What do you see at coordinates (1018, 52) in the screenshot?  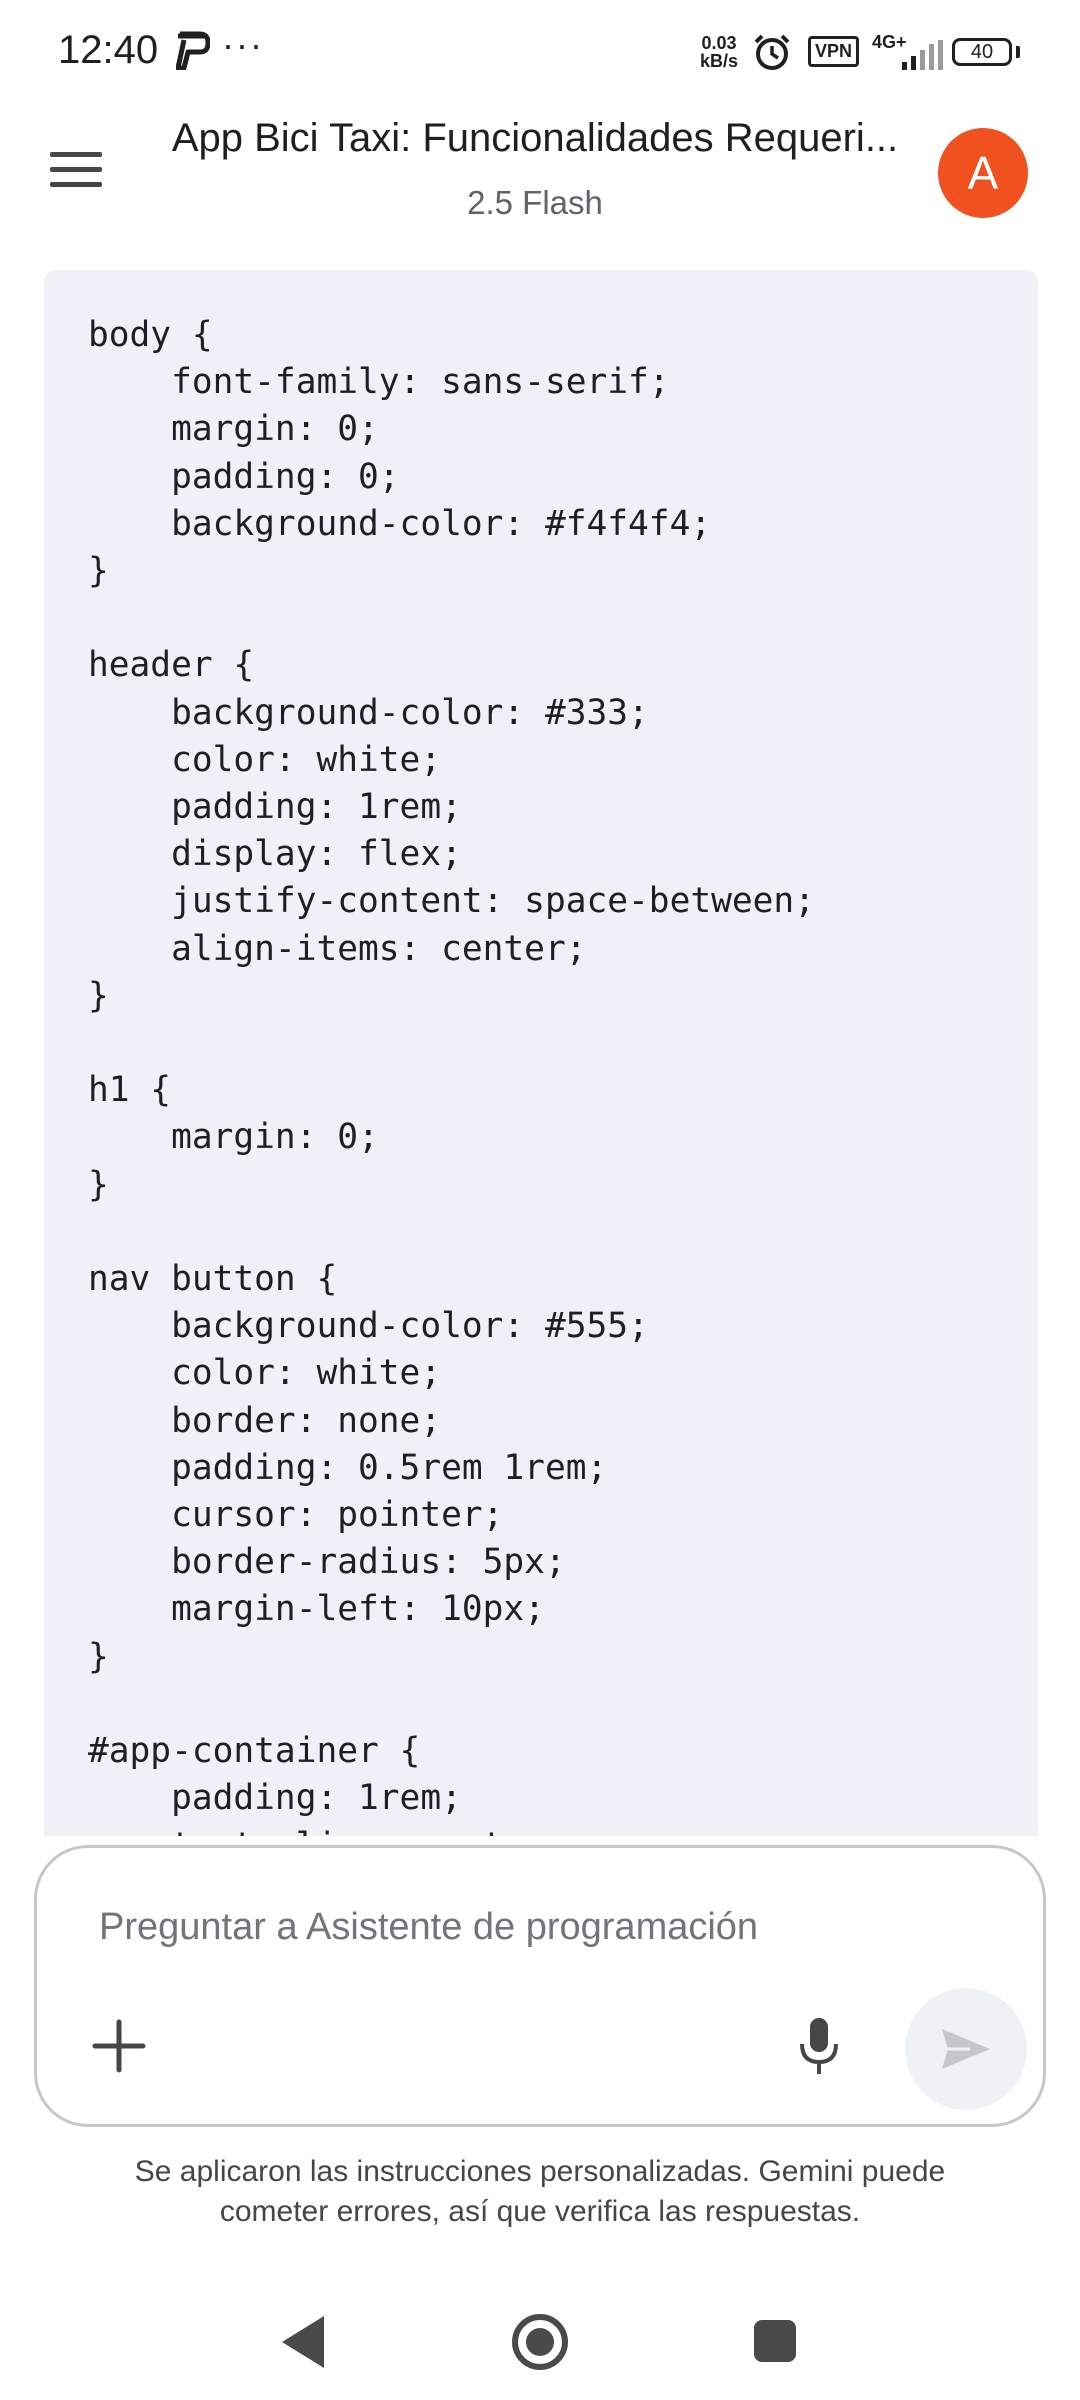 I see `battery-cap` at bounding box center [1018, 52].